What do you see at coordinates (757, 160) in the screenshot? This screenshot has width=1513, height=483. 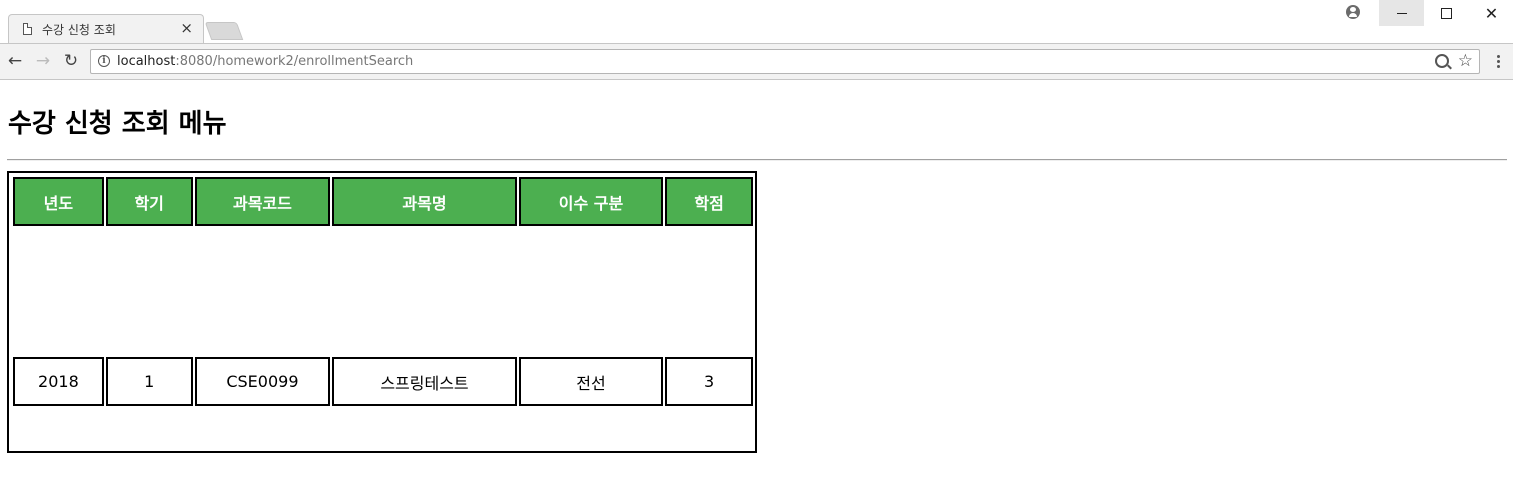 I see `horizontal-rule` at bounding box center [757, 160].